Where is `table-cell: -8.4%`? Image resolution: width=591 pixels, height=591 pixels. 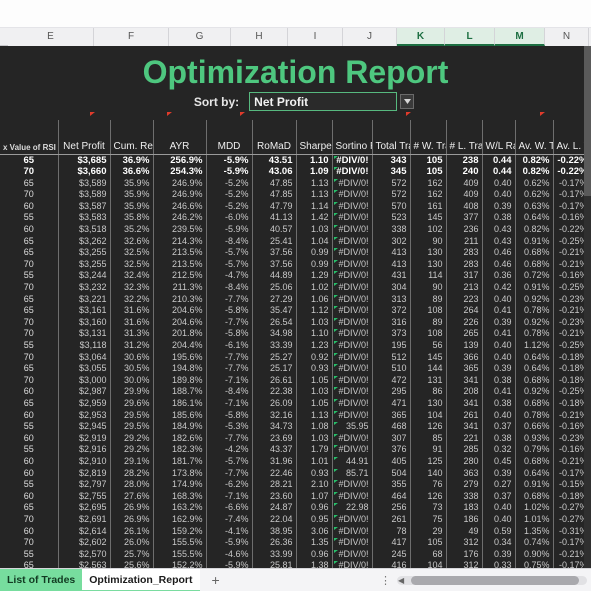 table-cell: -8.4% is located at coordinates (229, 241).